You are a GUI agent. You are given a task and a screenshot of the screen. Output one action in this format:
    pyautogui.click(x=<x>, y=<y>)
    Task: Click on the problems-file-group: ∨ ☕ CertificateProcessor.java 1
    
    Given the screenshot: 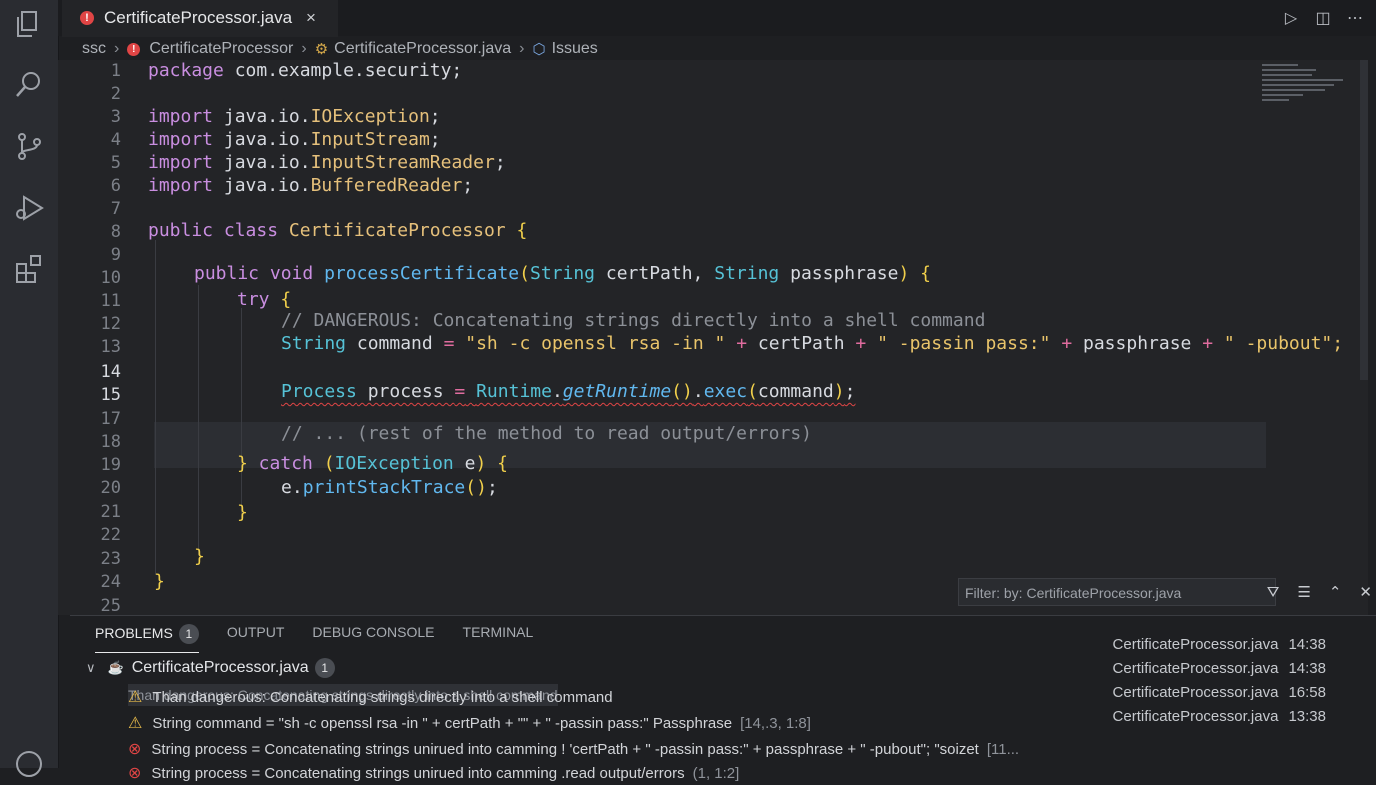 What is the action you would take?
    pyautogui.click(x=210, y=668)
    